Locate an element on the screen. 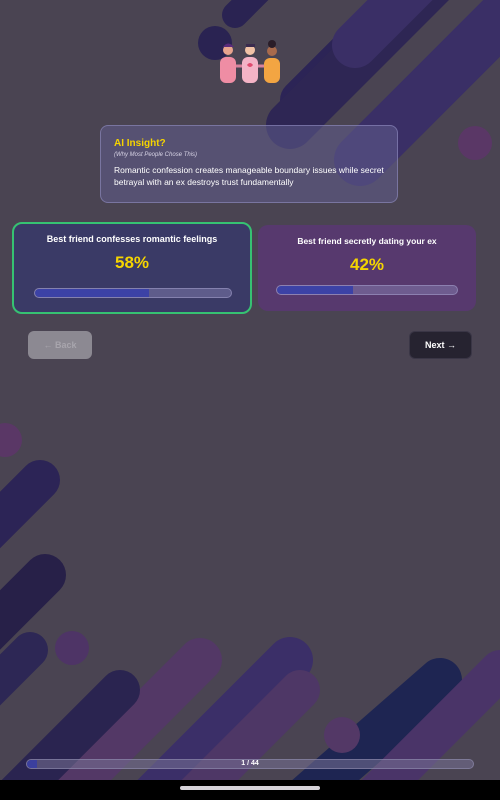  insight-subtitle: (Why Most People Chose This) is located at coordinates (156, 155).